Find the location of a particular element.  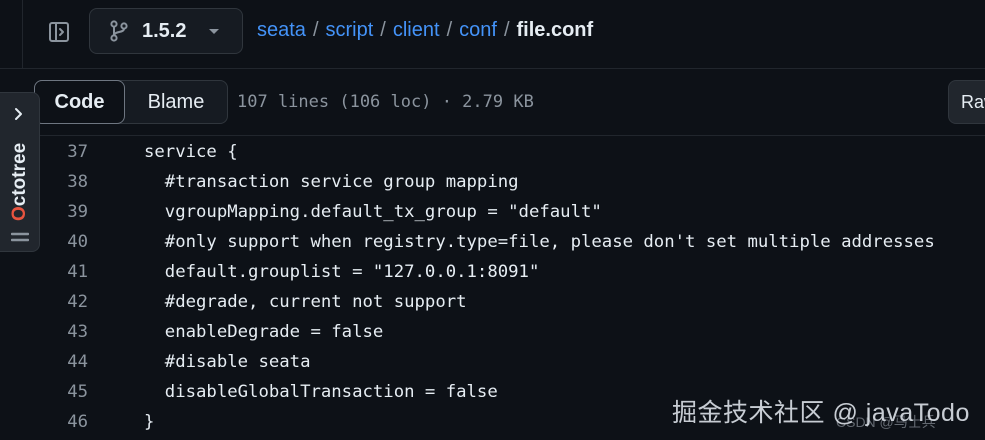

code-text: disableGlobalTransaction = false is located at coordinates (321, 392).